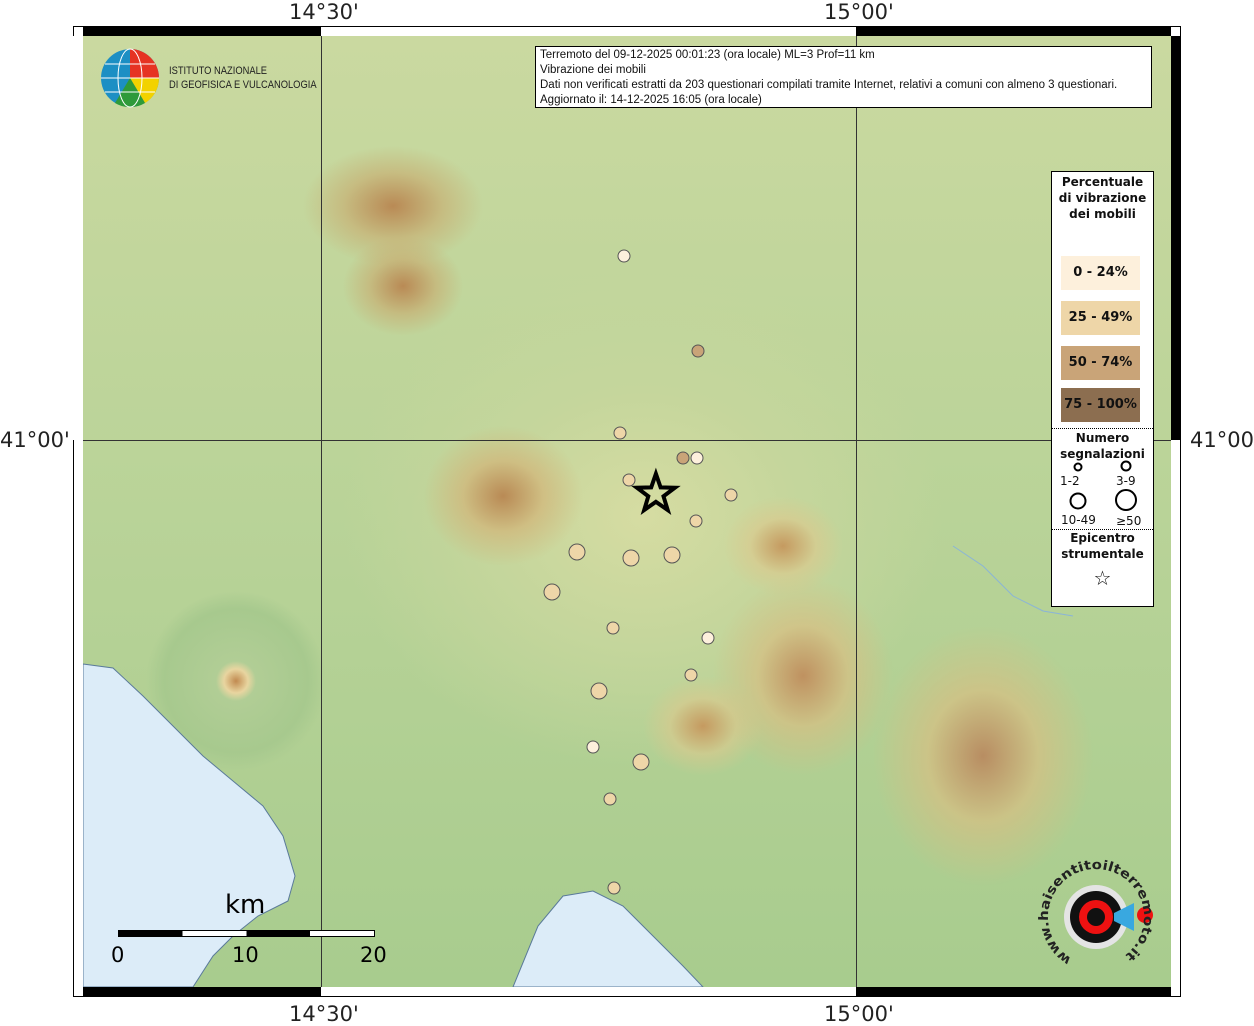 This screenshot has height=1026, width=1254. I want to click on tick-bottom-1430: 14°30', so click(324, 1014).